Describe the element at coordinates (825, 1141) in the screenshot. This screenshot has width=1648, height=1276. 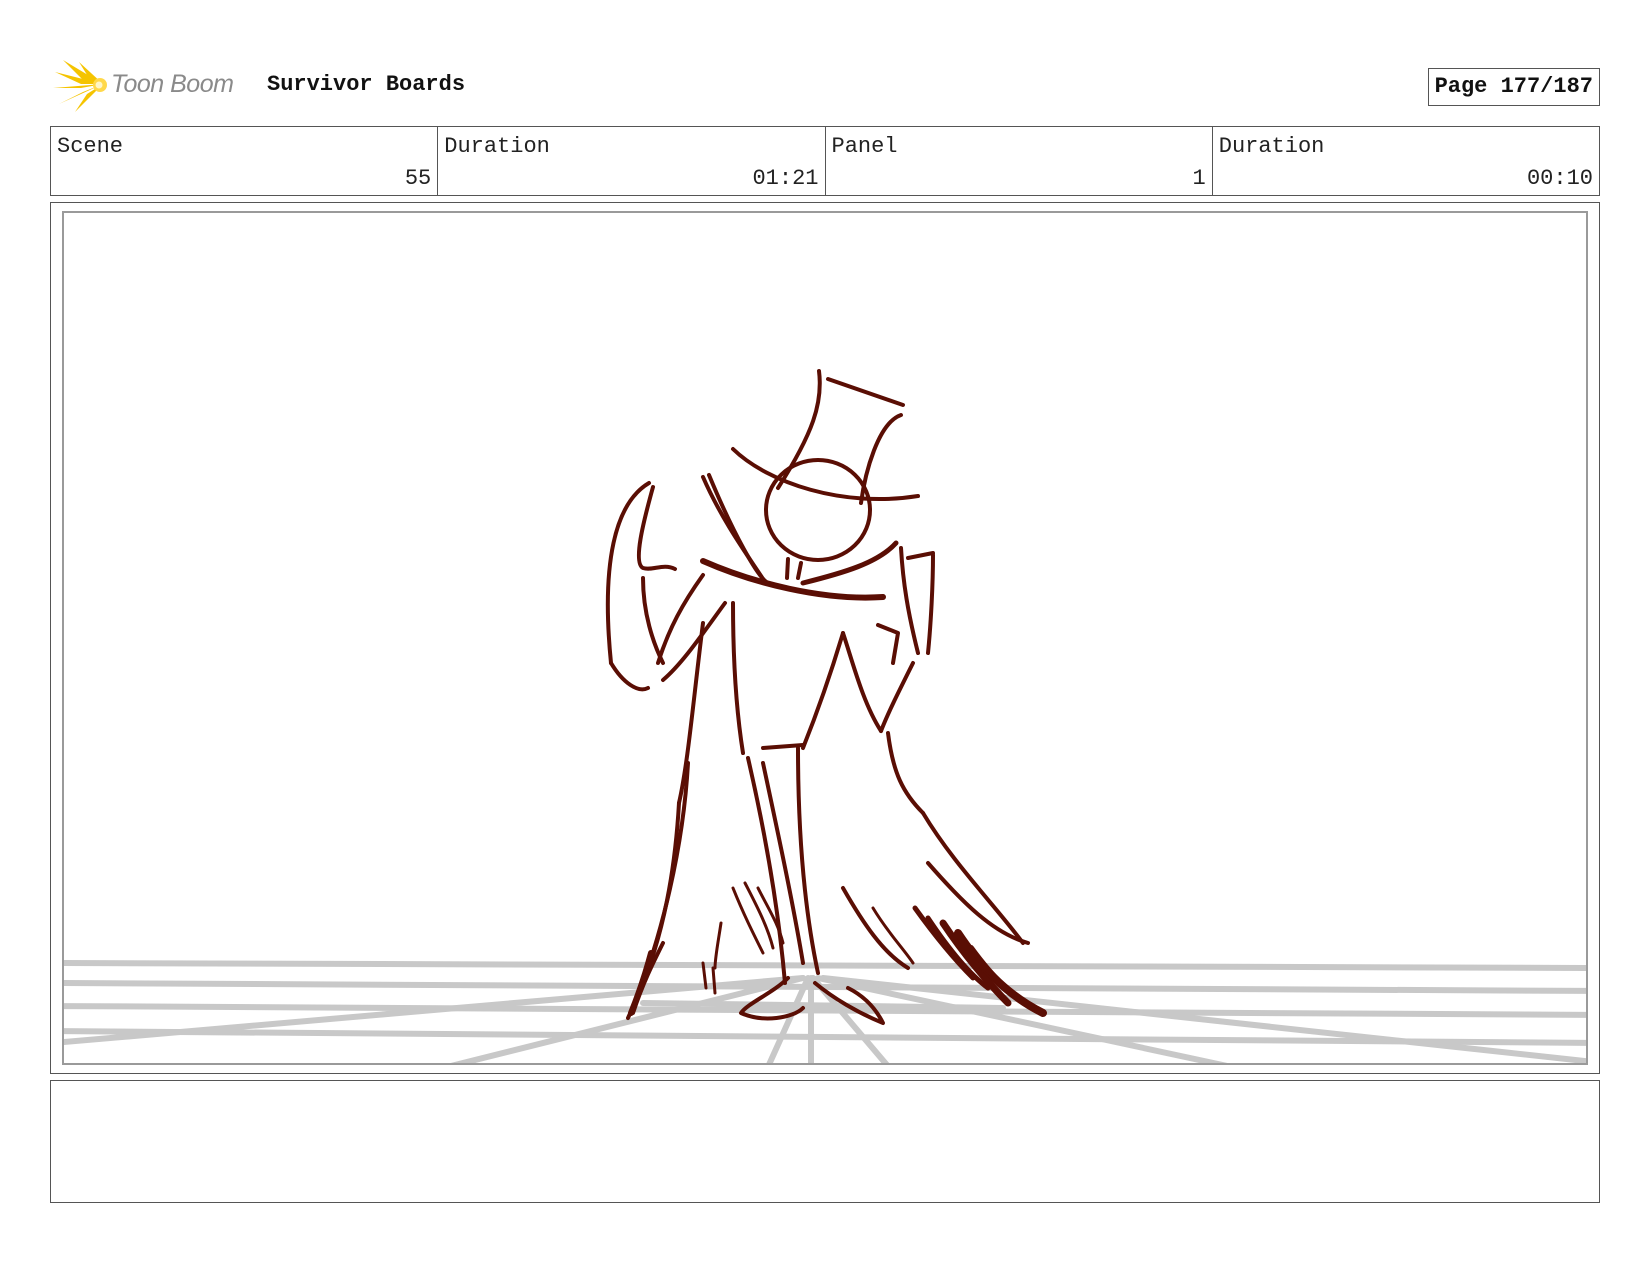
I see `panel-notes-box` at that location.